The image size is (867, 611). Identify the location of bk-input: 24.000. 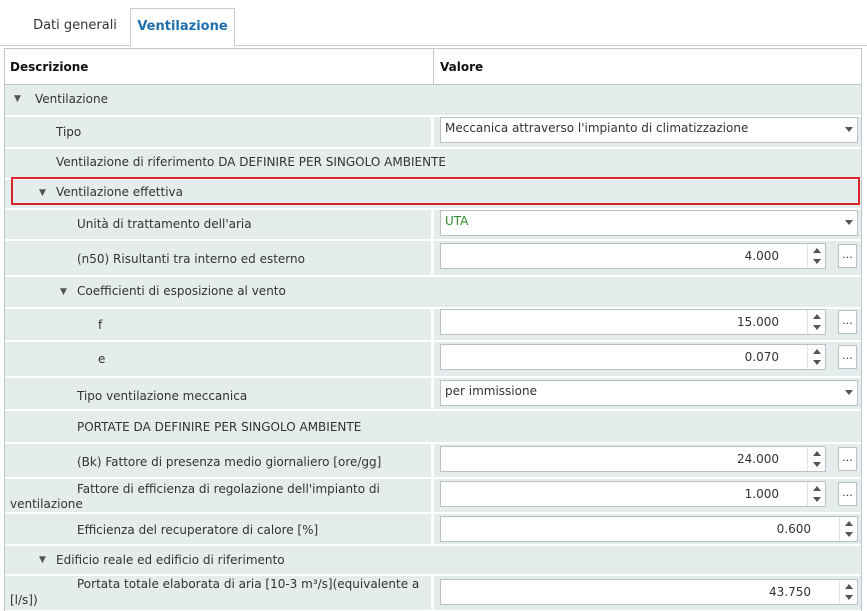
(633, 459).